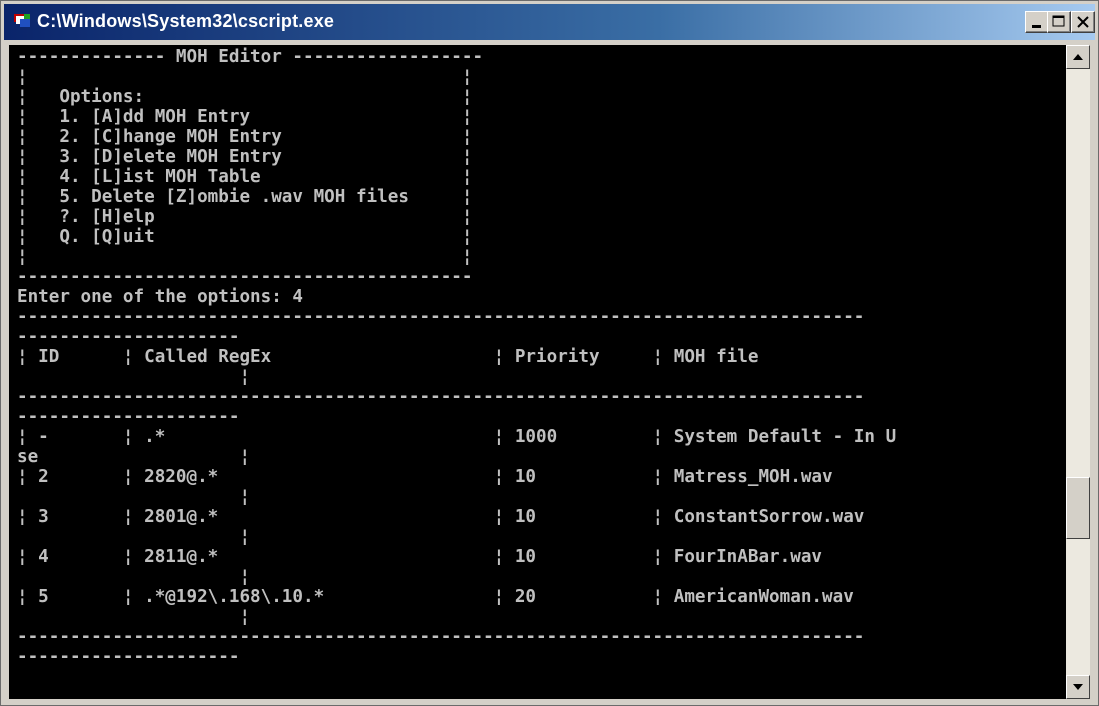  I want to click on table-row-line: ¦ - ¦ .* ¦ 1000 ¦ System Default - In U, so click(457, 437).